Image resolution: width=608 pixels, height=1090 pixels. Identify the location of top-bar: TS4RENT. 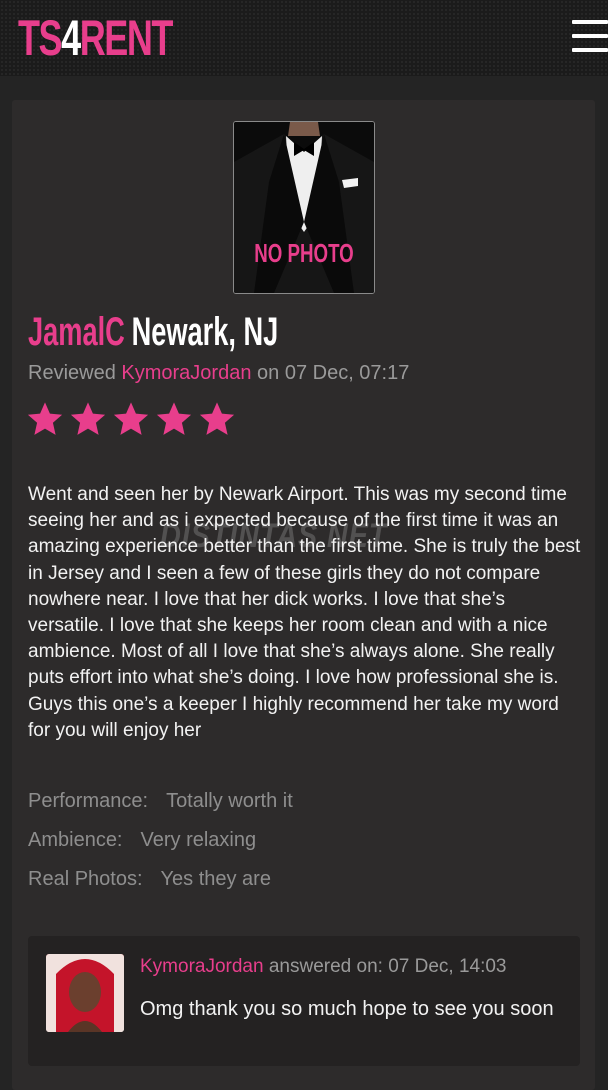
(304, 38).